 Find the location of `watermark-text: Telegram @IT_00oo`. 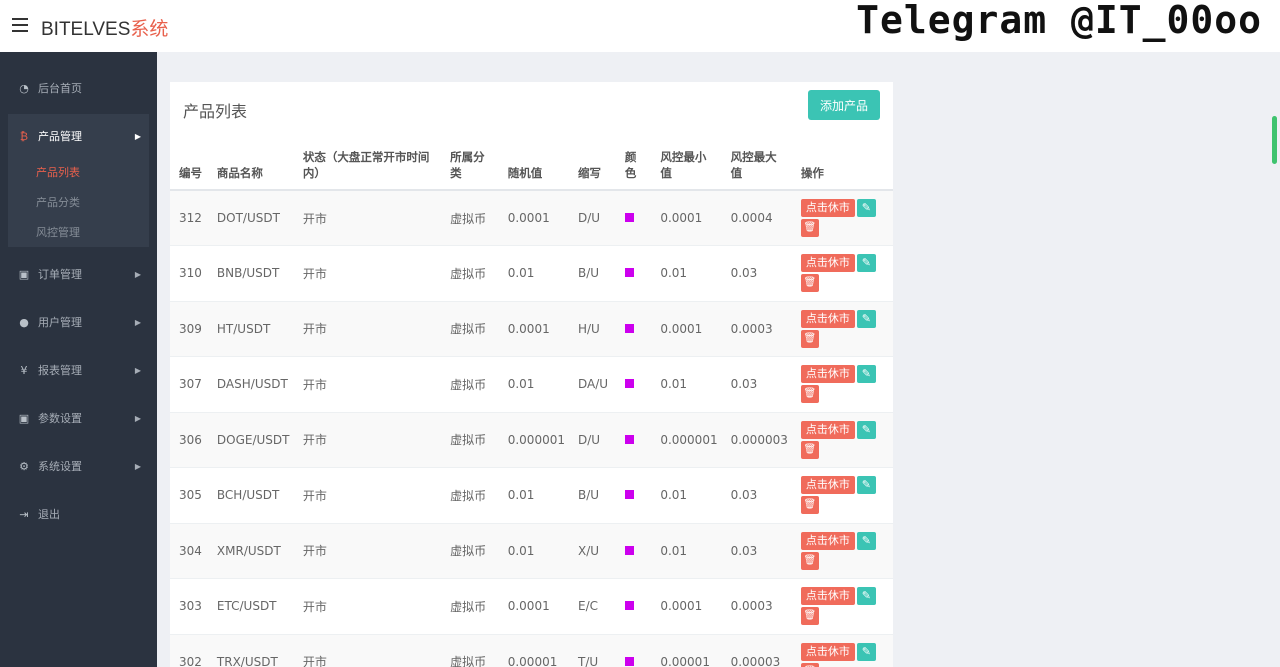

watermark-text: Telegram @IT_00oo is located at coordinates (1059, 21).